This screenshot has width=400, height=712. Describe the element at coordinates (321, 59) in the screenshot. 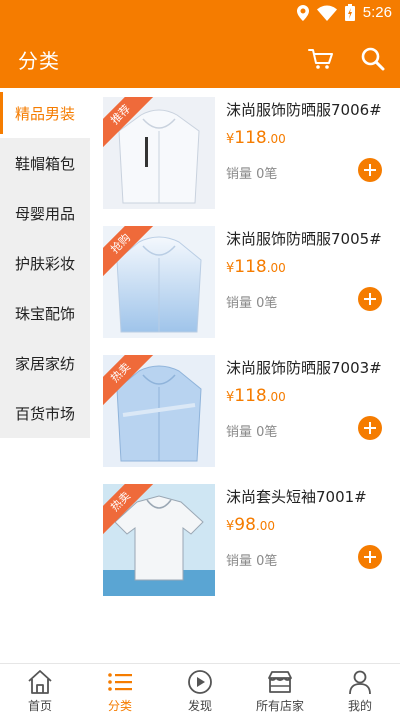

I see `cart-icon` at that location.